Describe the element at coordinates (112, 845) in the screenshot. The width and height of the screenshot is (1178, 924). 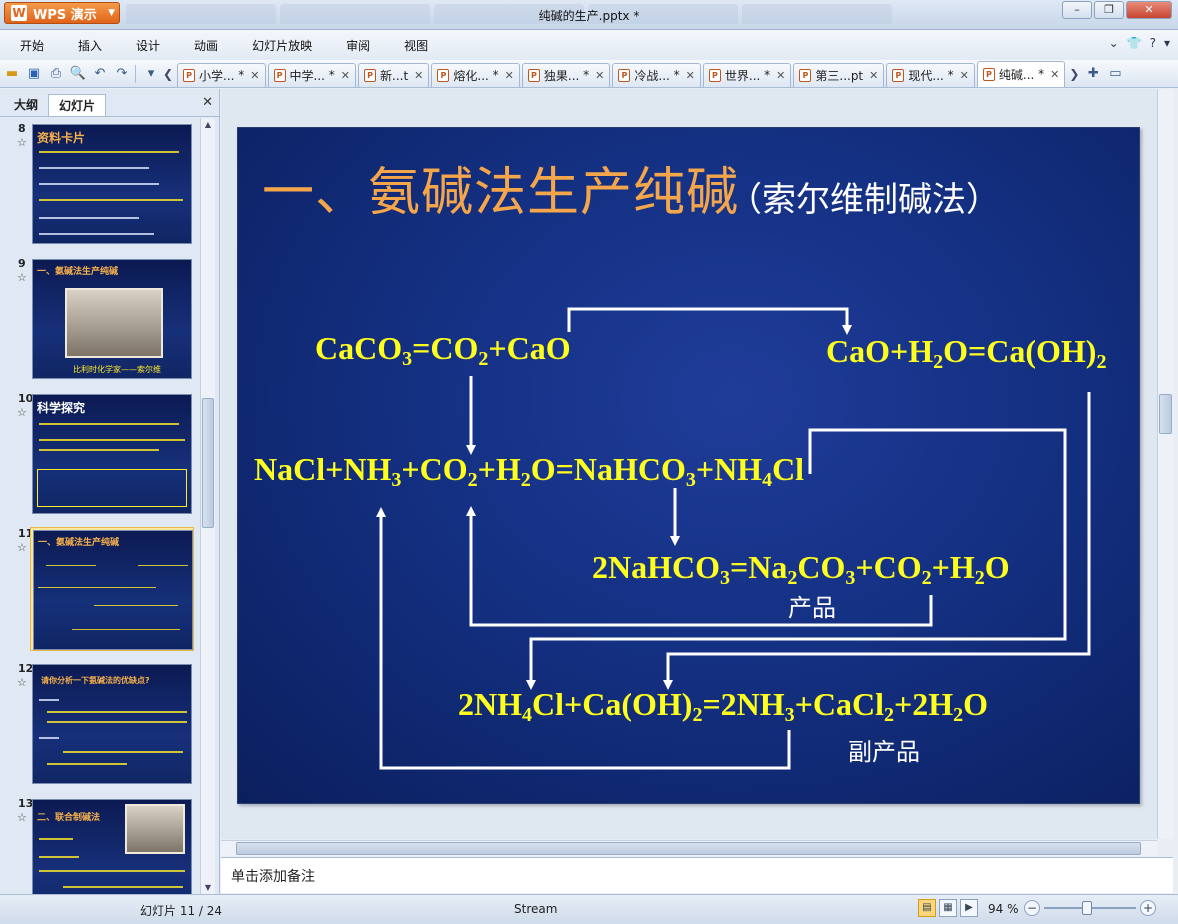
I see `slide-thumbnail: 二、联合制碱法` at that location.